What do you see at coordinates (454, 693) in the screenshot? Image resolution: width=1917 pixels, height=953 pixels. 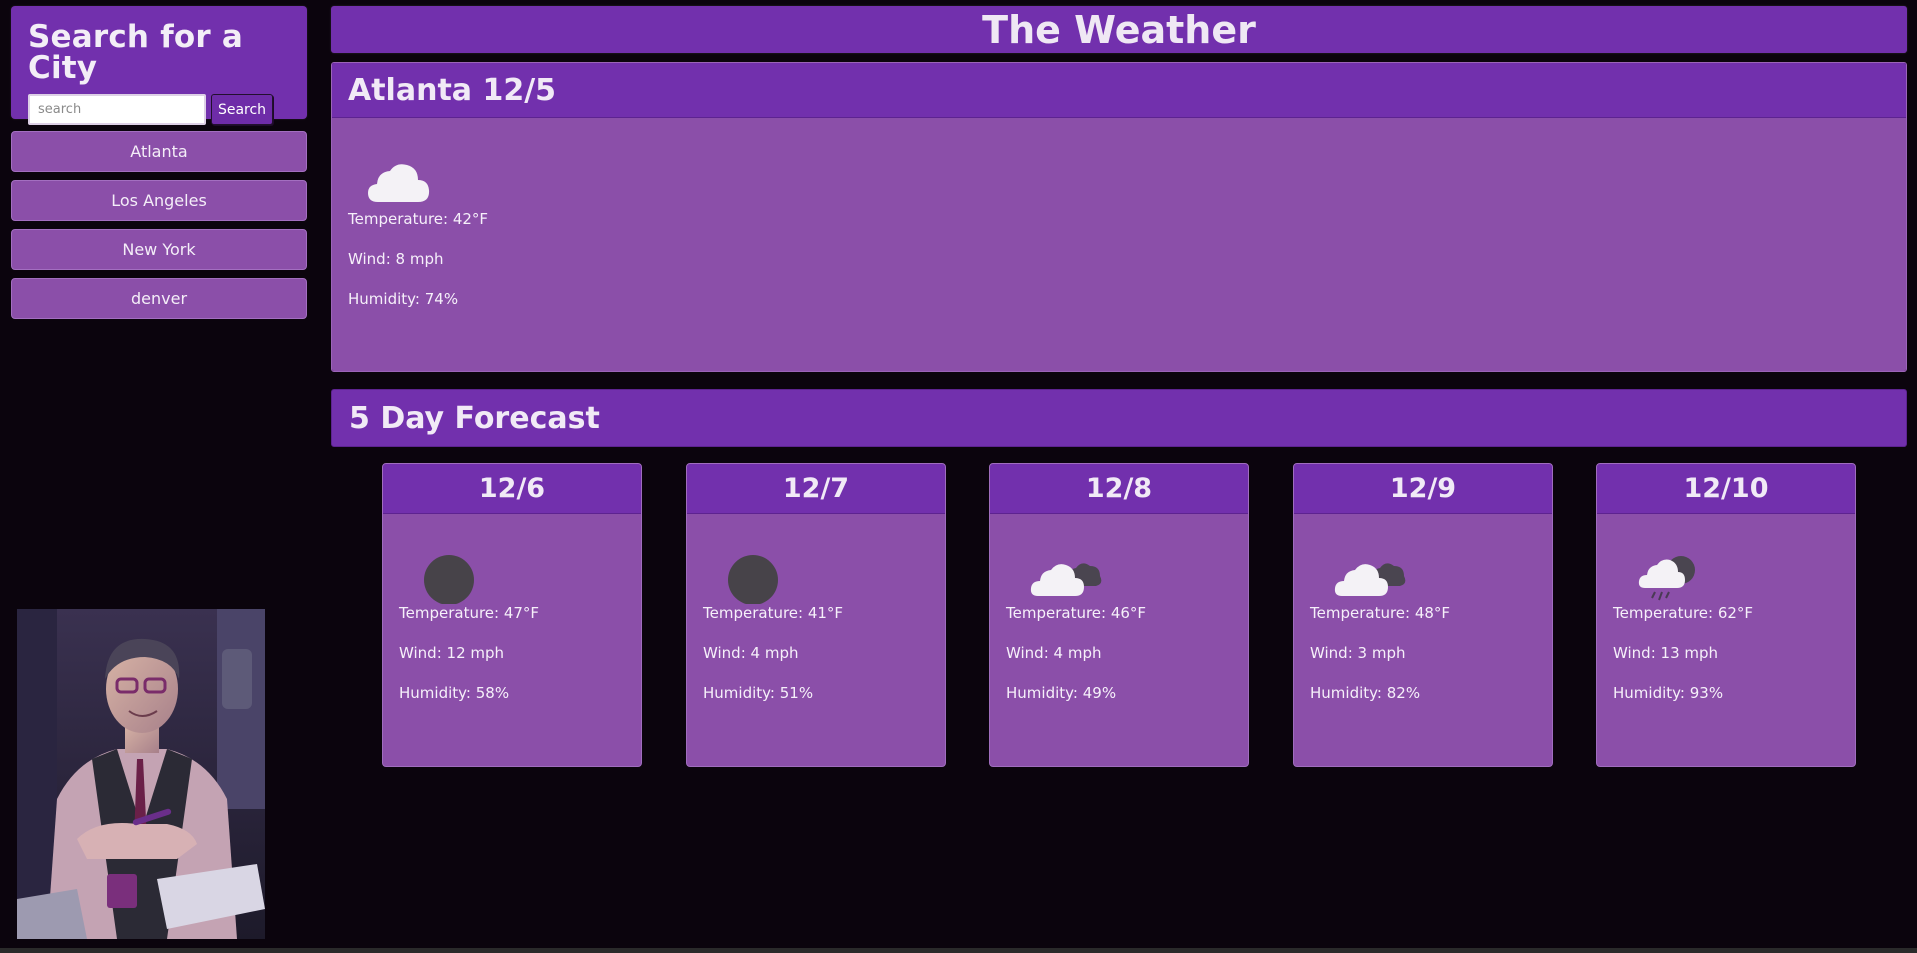 I see `forecast-humidity: Humidity: 58%` at bounding box center [454, 693].